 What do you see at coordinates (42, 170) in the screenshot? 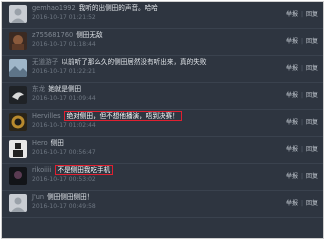
I see `comment-username: rikoiiii` at bounding box center [42, 170].